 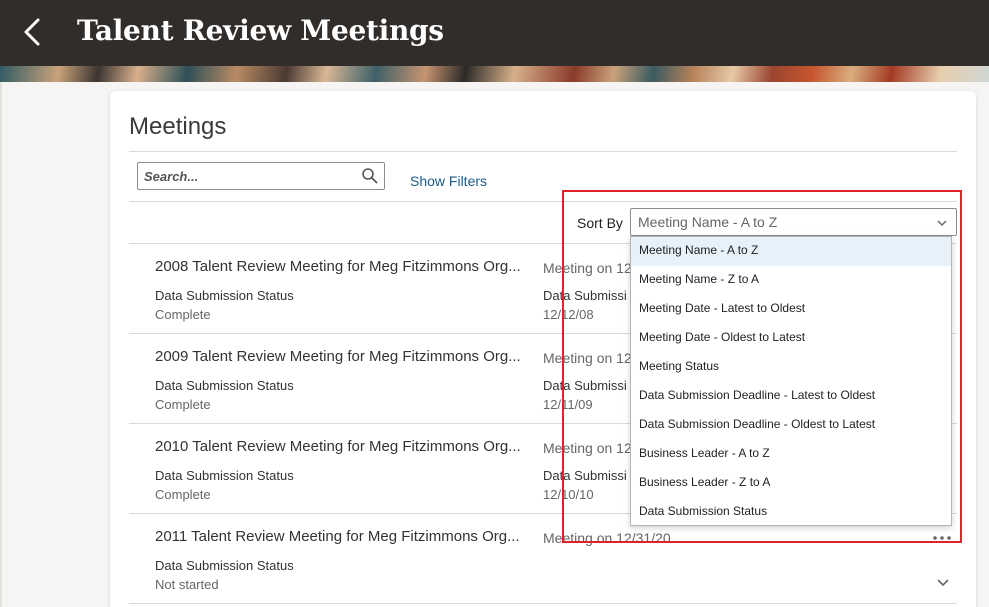 What do you see at coordinates (249, 176) in the screenshot?
I see `search-input` at bounding box center [249, 176].